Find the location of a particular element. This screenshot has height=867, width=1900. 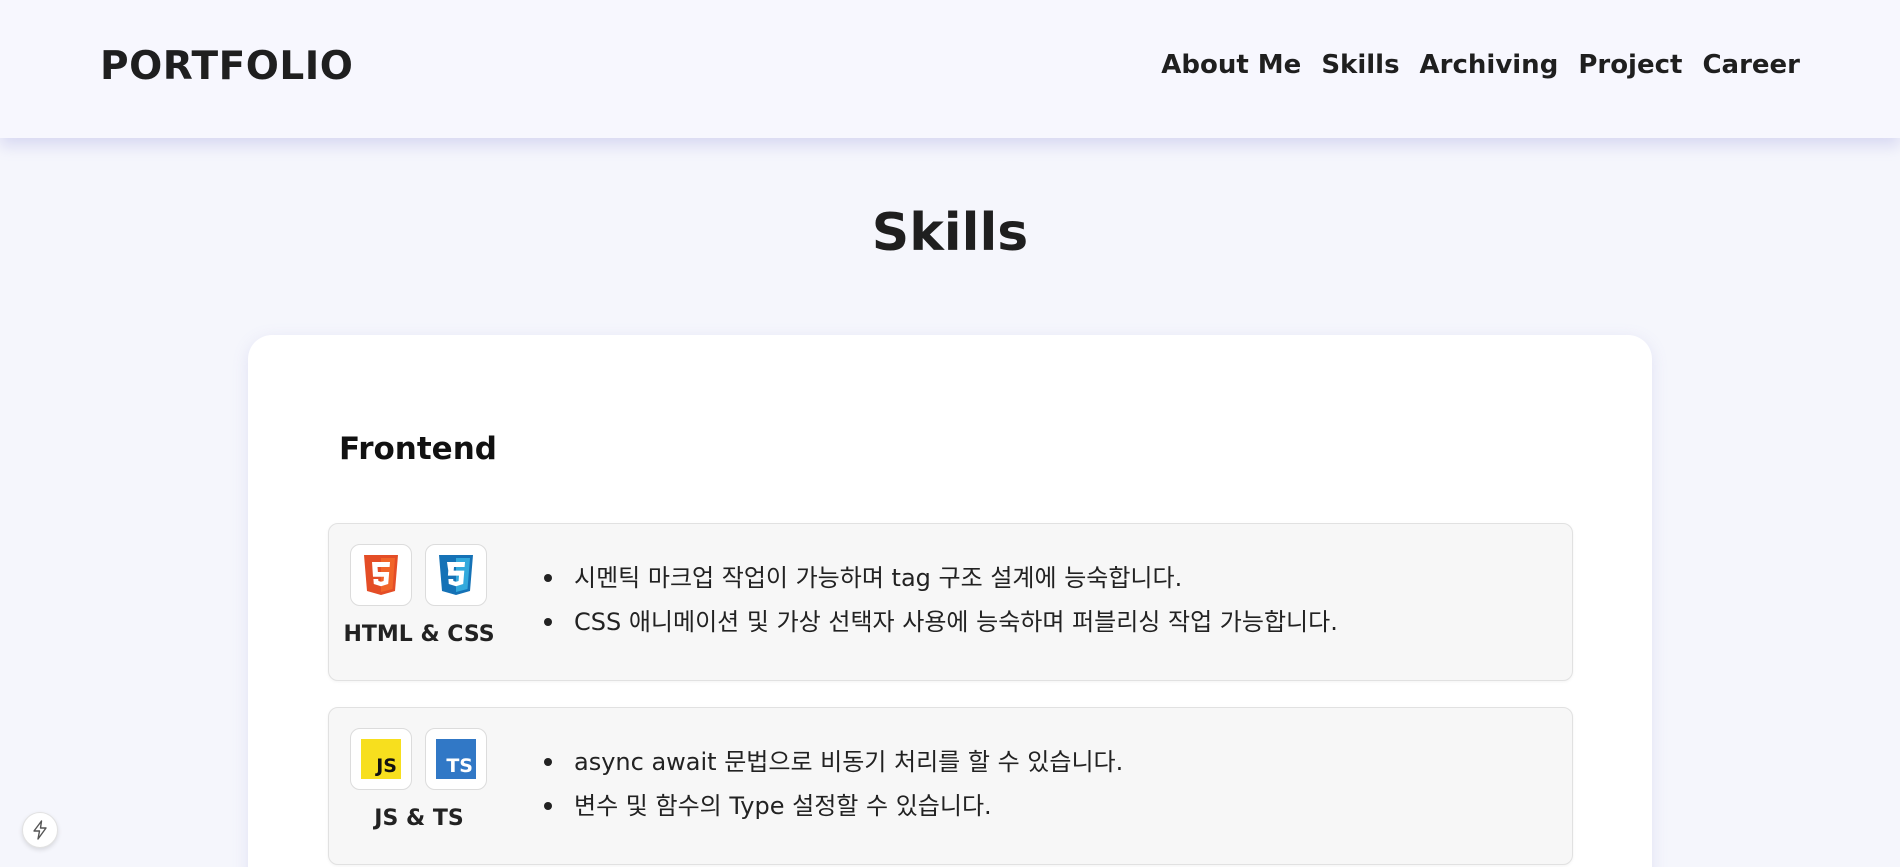

floating-action-button is located at coordinates (40, 830).